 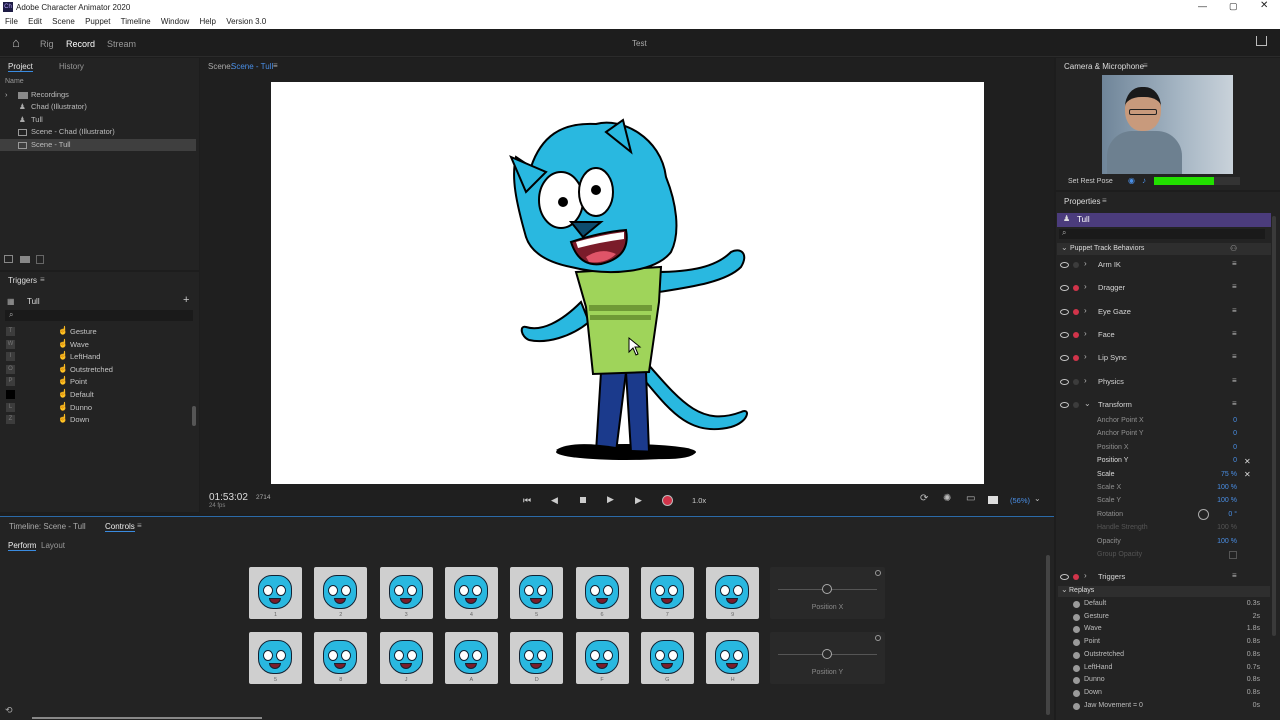 What do you see at coordinates (602, 658) in the screenshot?
I see `trigger-control-button: F` at bounding box center [602, 658].